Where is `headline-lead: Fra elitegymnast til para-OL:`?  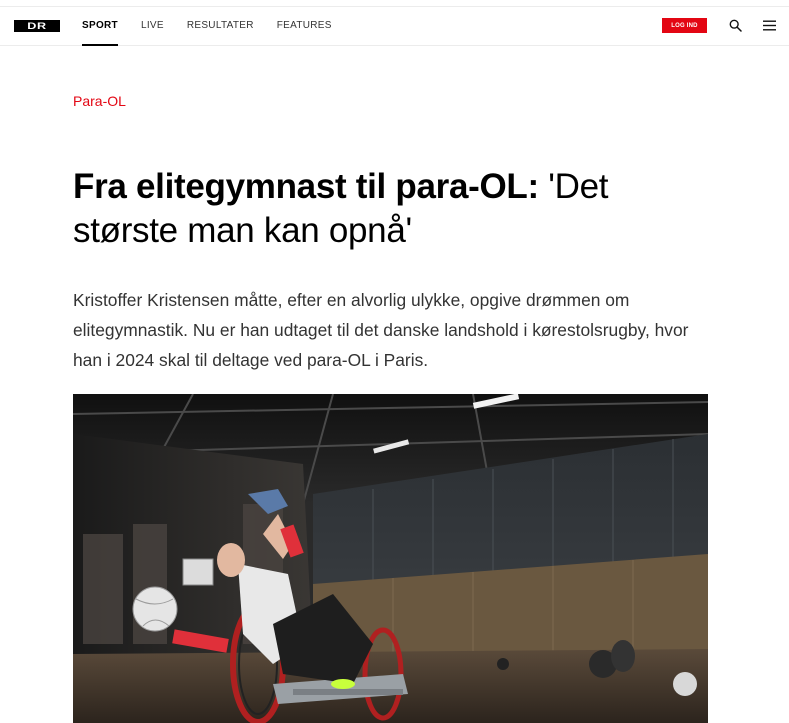
headline-lead: Fra elitegymnast til para-OL: is located at coordinates (306, 186).